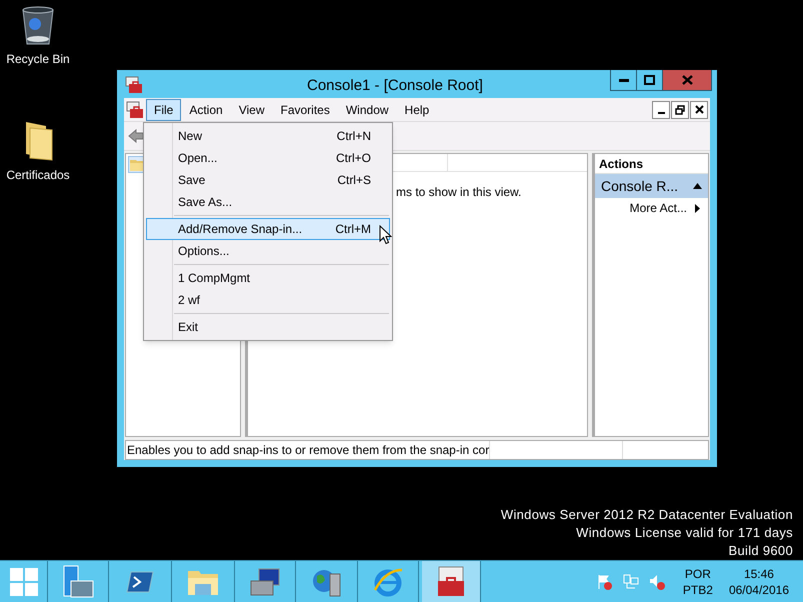 Image resolution: width=803 pixels, height=602 pixels. What do you see at coordinates (268, 327) in the screenshot?
I see `menu-item: Exit` at bounding box center [268, 327].